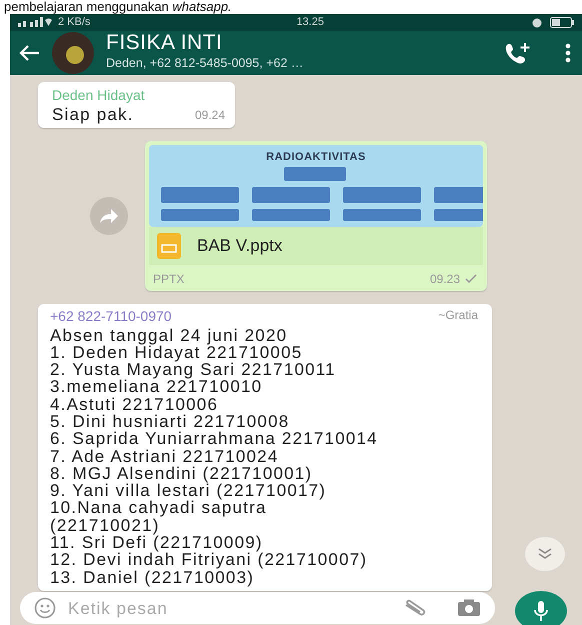 Image resolution: width=582 pixels, height=625 pixels. What do you see at coordinates (189, 491) in the screenshot?
I see `message-line: 9. Yani villa lestari (221710017)` at bounding box center [189, 491].